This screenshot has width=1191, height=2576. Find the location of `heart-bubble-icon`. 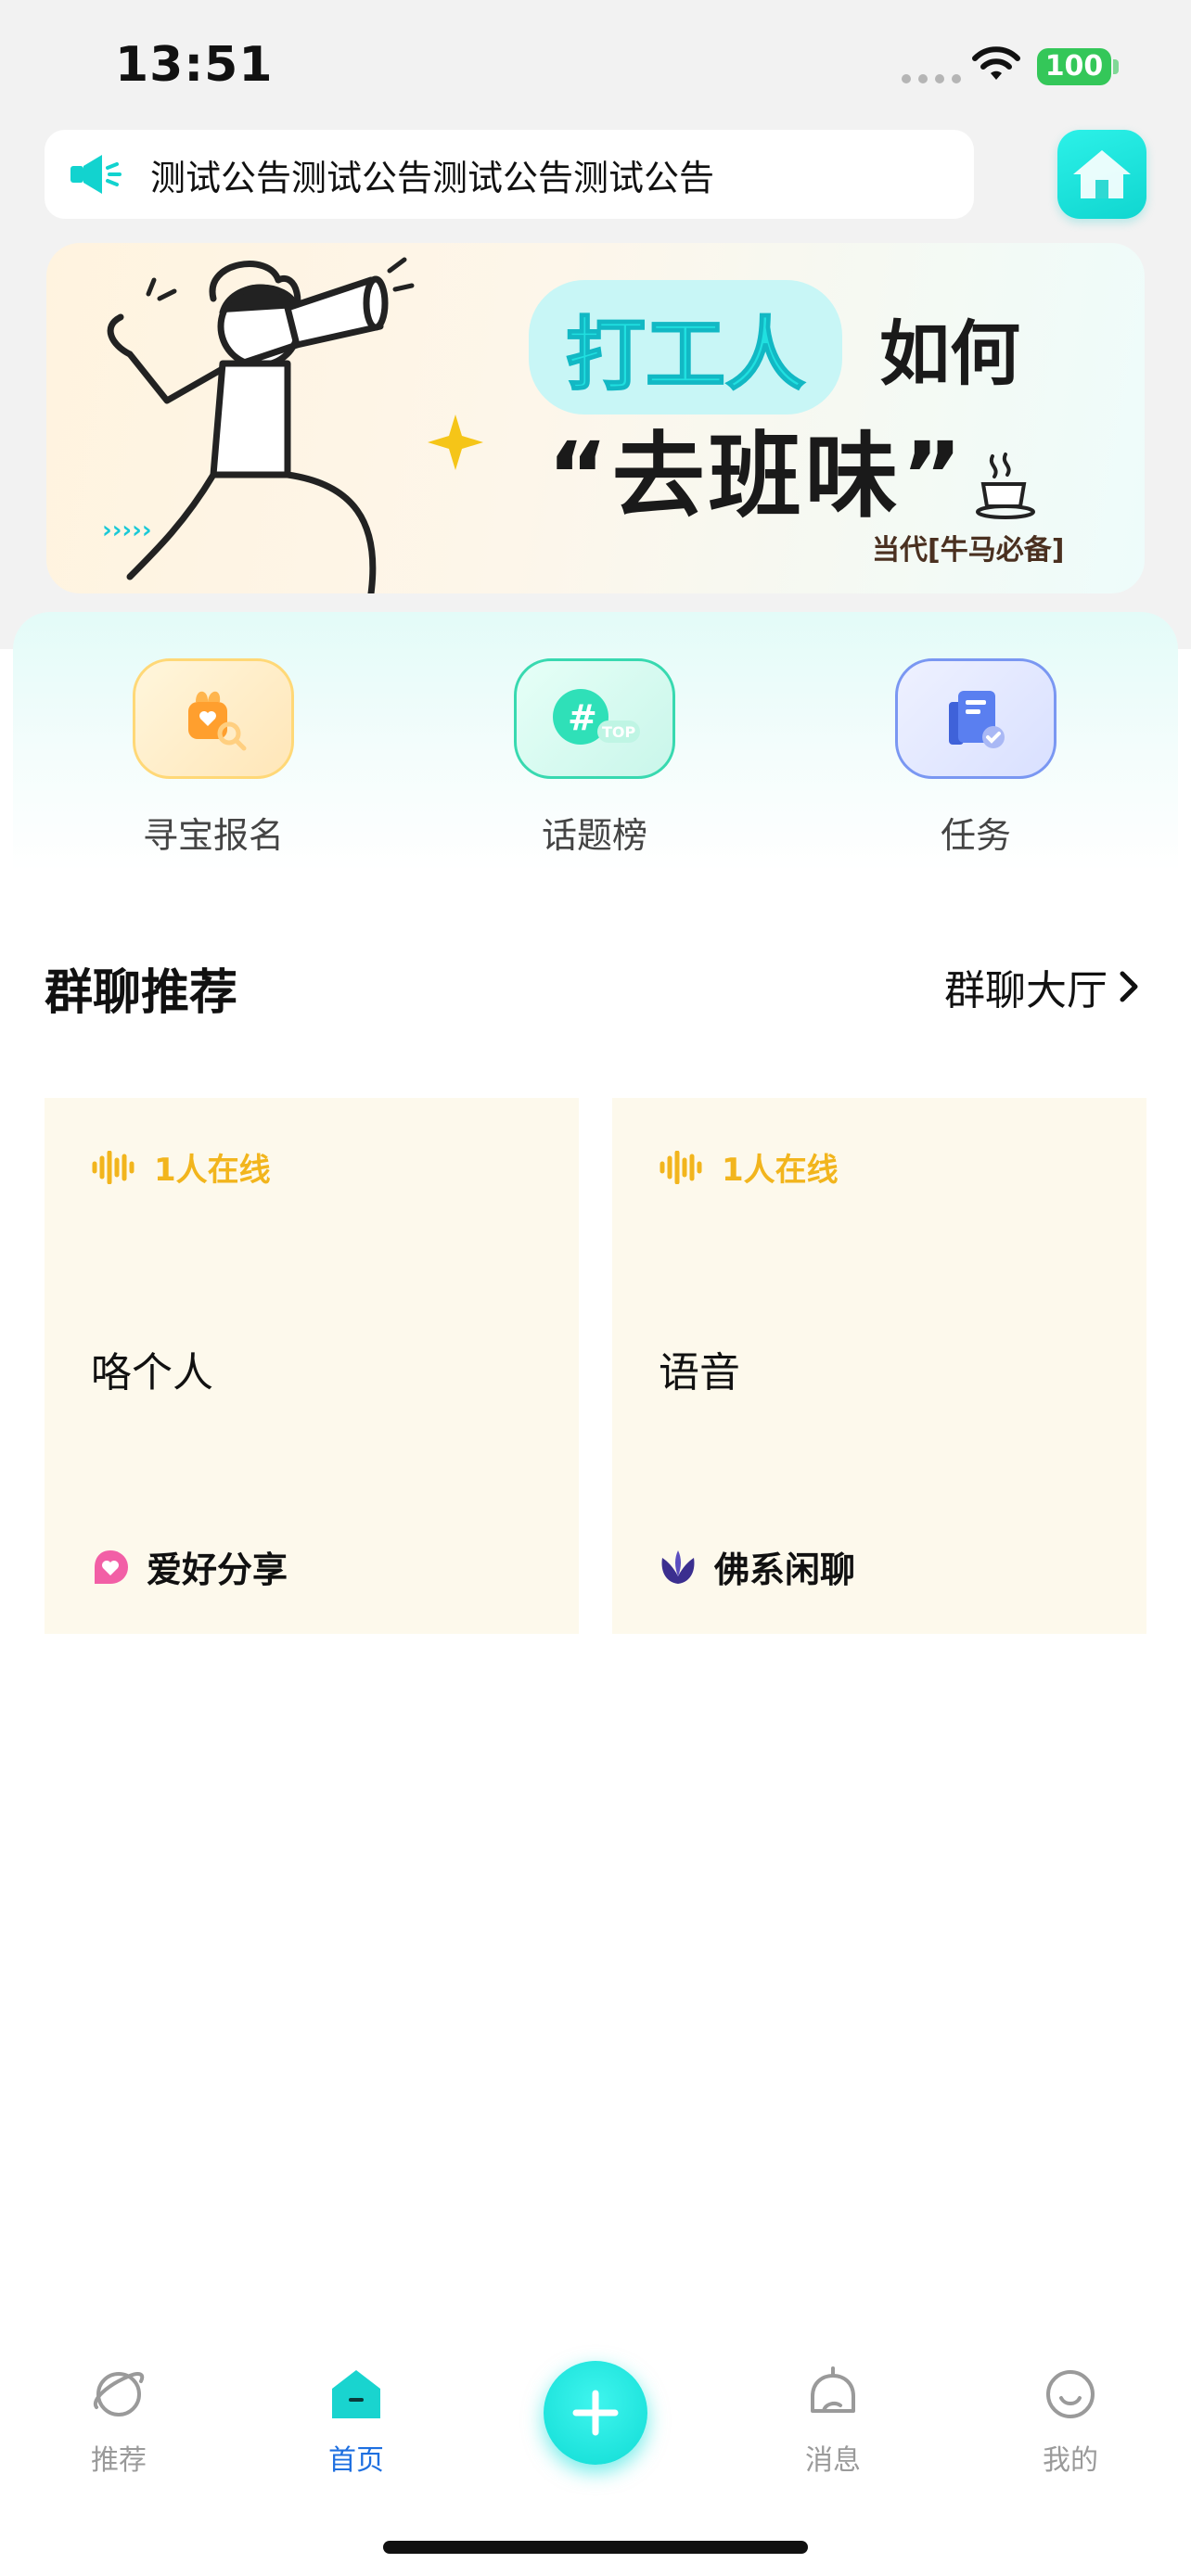

heart-bubble-icon is located at coordinates (111, 1566).